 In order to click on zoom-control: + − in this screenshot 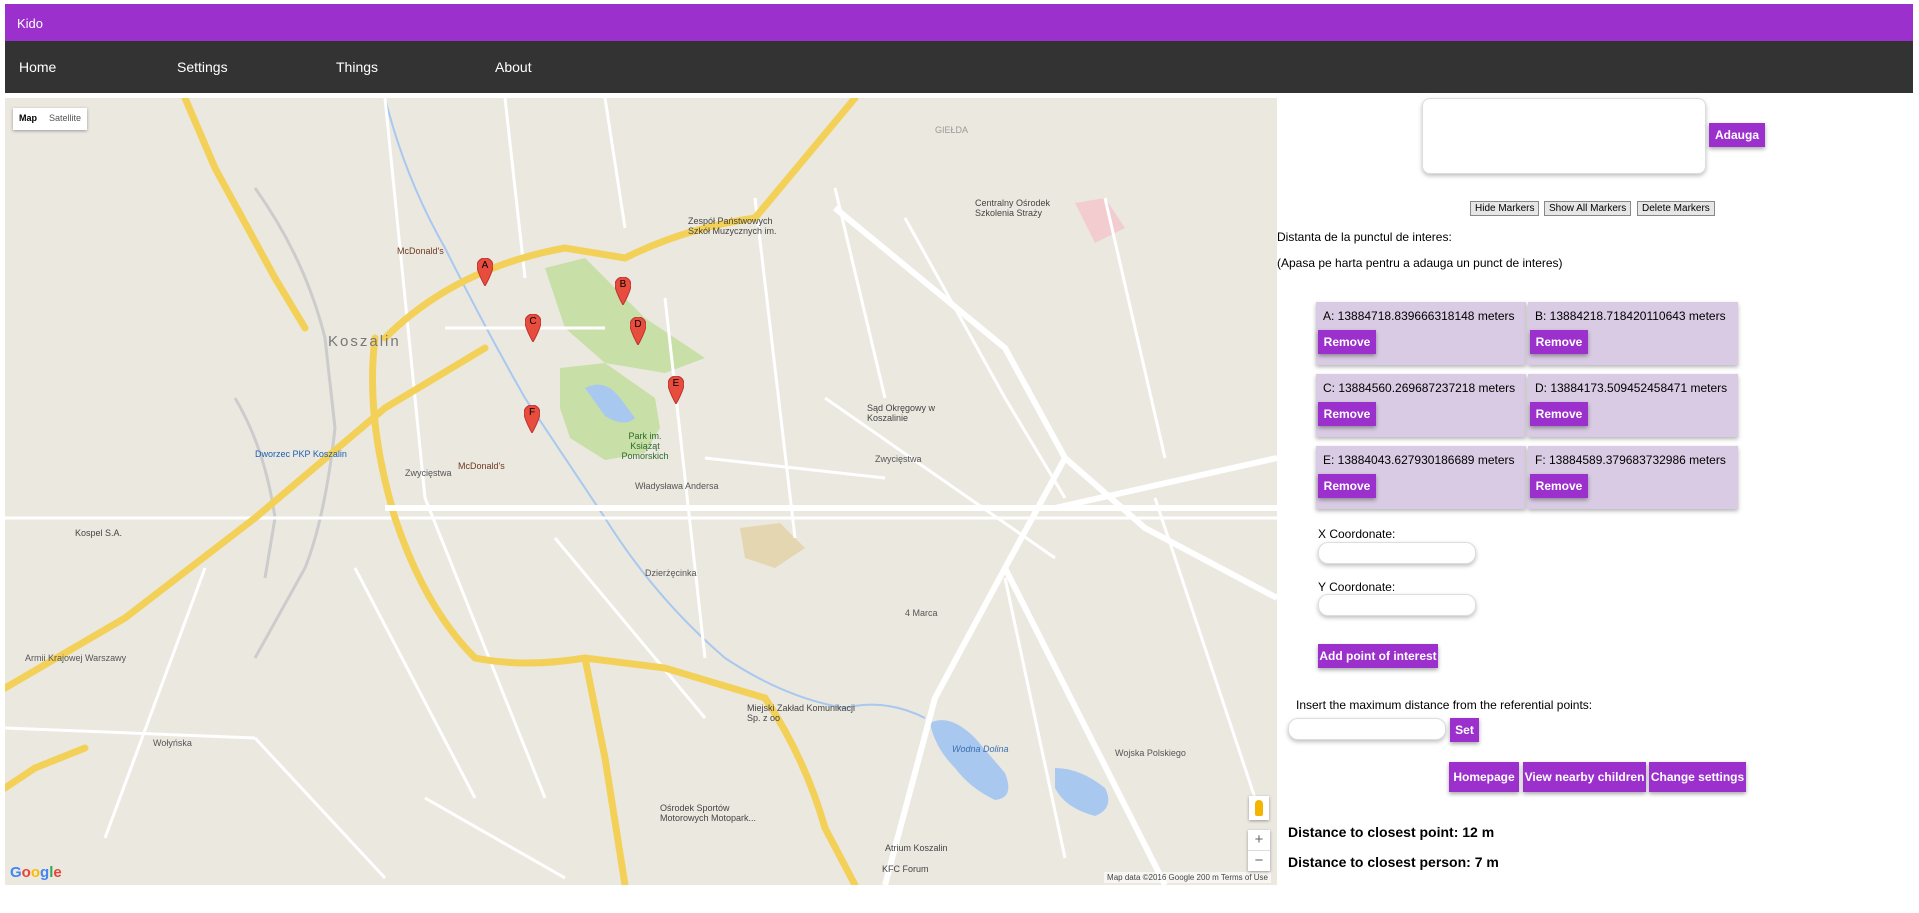, I will do `click(1259, 850)`.